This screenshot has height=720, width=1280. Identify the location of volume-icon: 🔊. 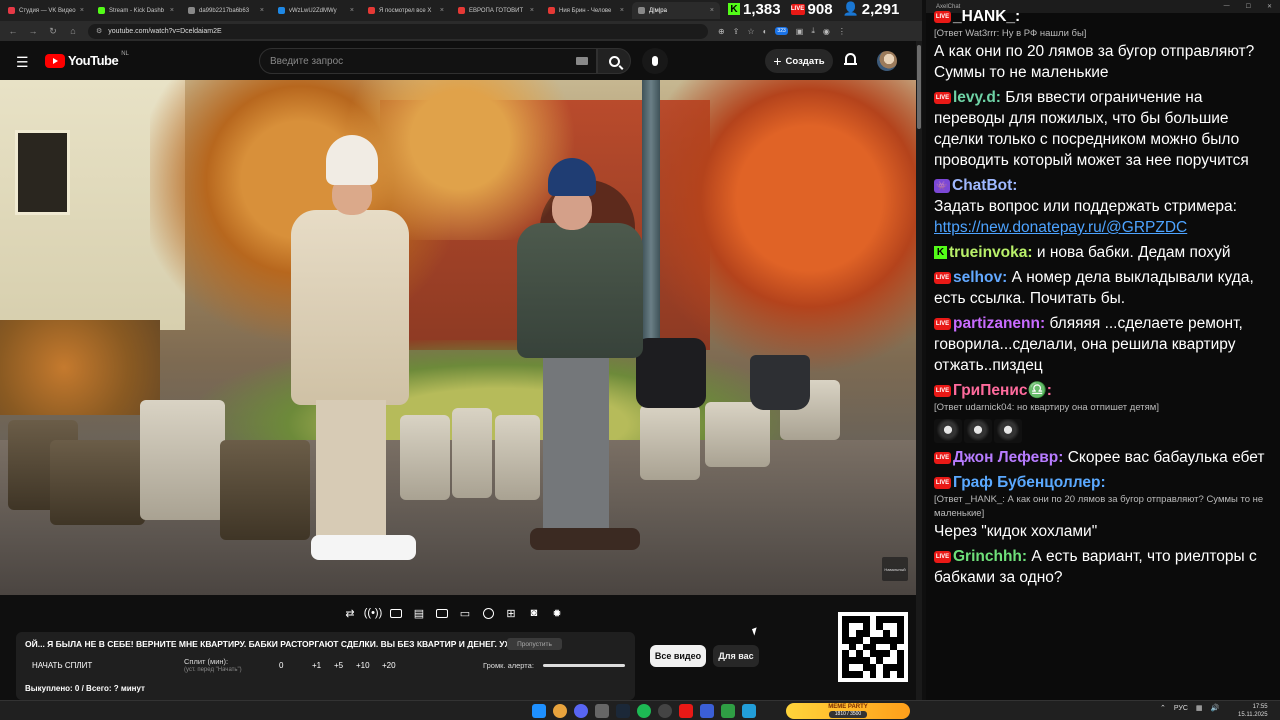
(1215, 708).